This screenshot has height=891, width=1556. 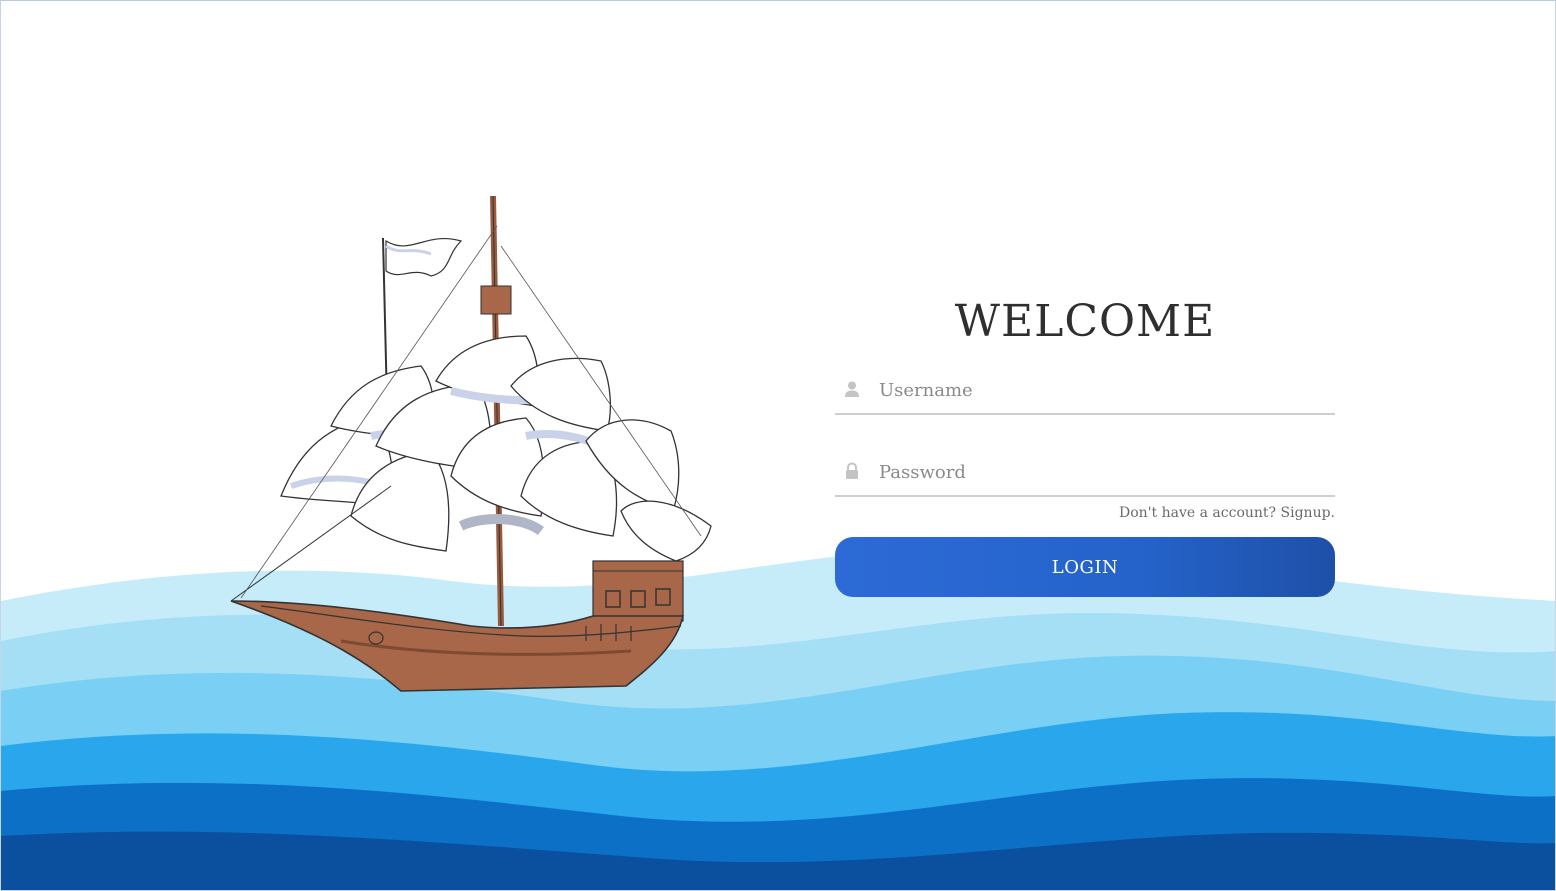 I want to click on password-input, so click(x=1104, y=472).